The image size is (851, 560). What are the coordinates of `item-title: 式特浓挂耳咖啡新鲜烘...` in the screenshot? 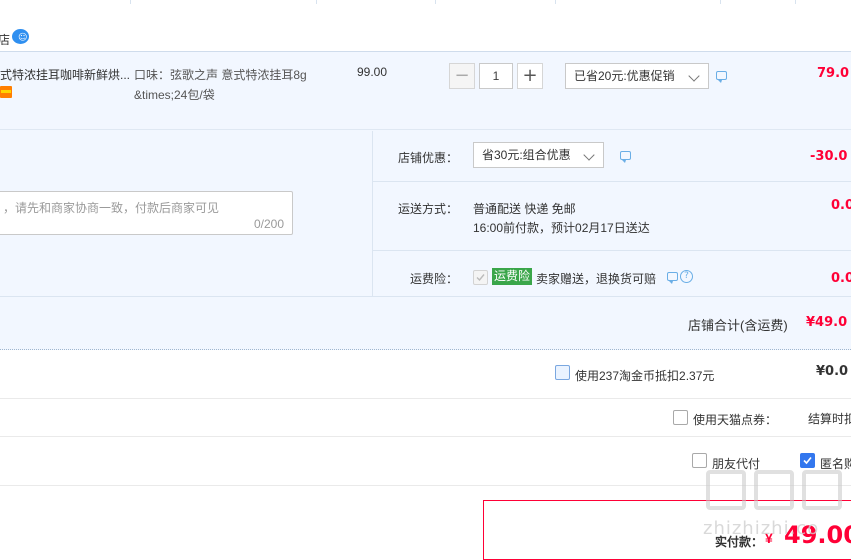 It's located at (65, 74).